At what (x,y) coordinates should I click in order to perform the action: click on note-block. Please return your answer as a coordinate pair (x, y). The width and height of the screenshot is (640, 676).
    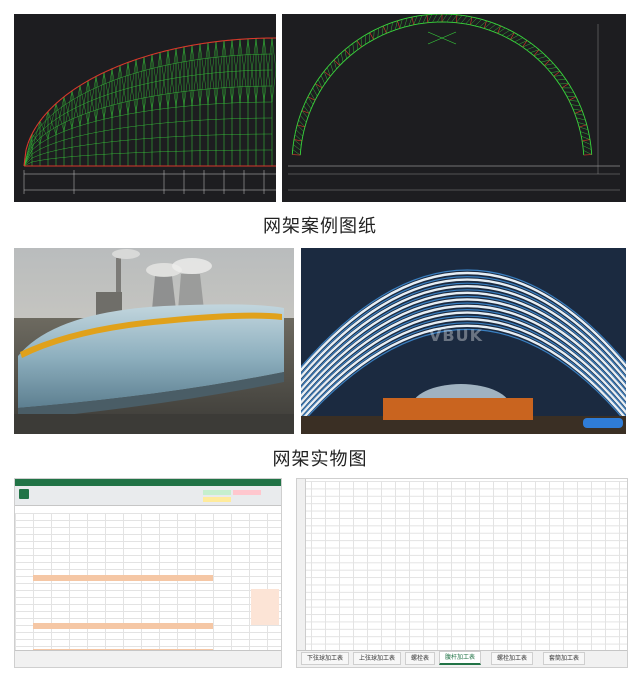
    Looking at the image, I should click on (265, 607).